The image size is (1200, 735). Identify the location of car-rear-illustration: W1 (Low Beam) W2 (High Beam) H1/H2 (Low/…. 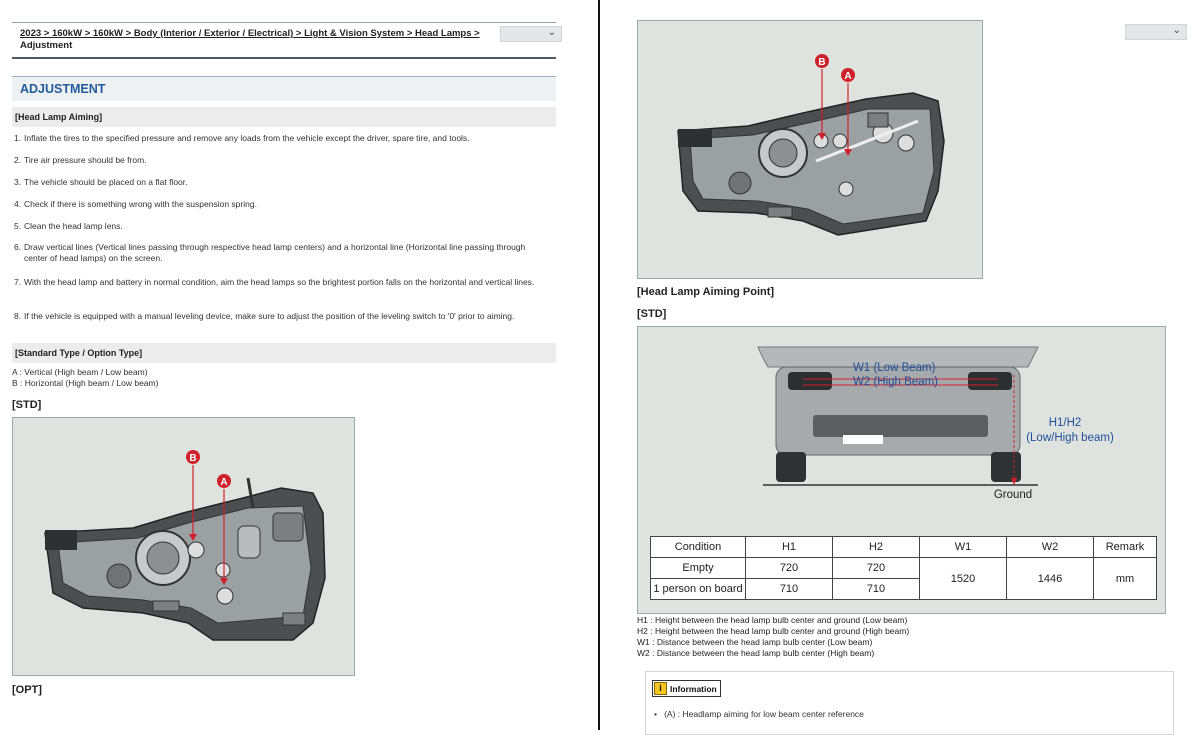
(935, 423).